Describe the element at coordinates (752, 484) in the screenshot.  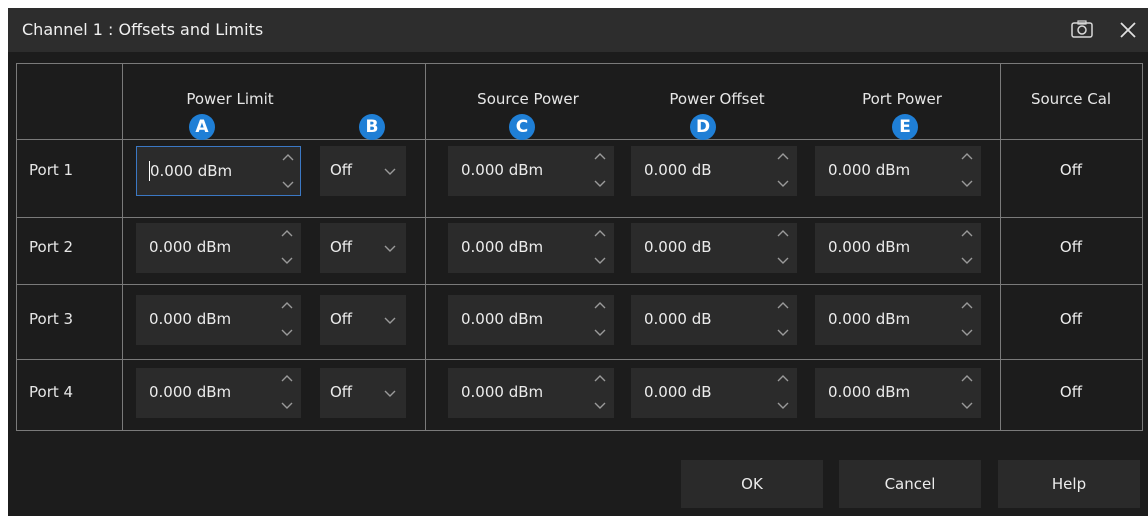
I see `ok-button: OK` at that location.